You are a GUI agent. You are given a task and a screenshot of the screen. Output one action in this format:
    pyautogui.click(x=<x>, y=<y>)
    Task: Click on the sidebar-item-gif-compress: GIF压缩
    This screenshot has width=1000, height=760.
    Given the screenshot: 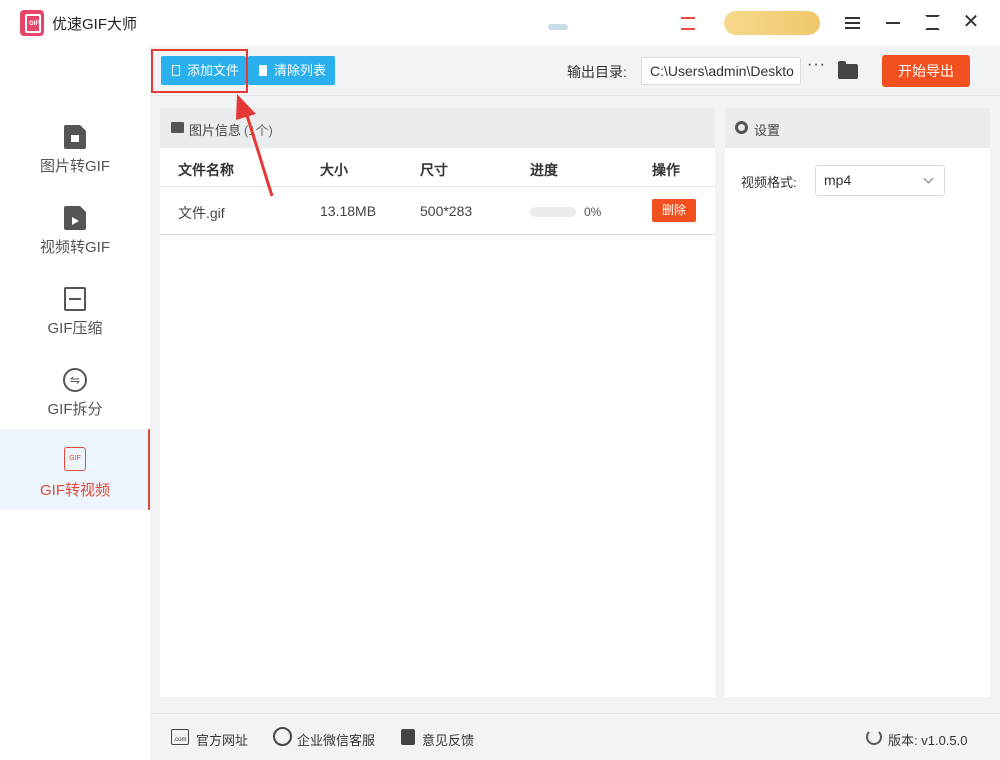 What is the action you would take?
    pyautogui.click(x=75, y=316)
    